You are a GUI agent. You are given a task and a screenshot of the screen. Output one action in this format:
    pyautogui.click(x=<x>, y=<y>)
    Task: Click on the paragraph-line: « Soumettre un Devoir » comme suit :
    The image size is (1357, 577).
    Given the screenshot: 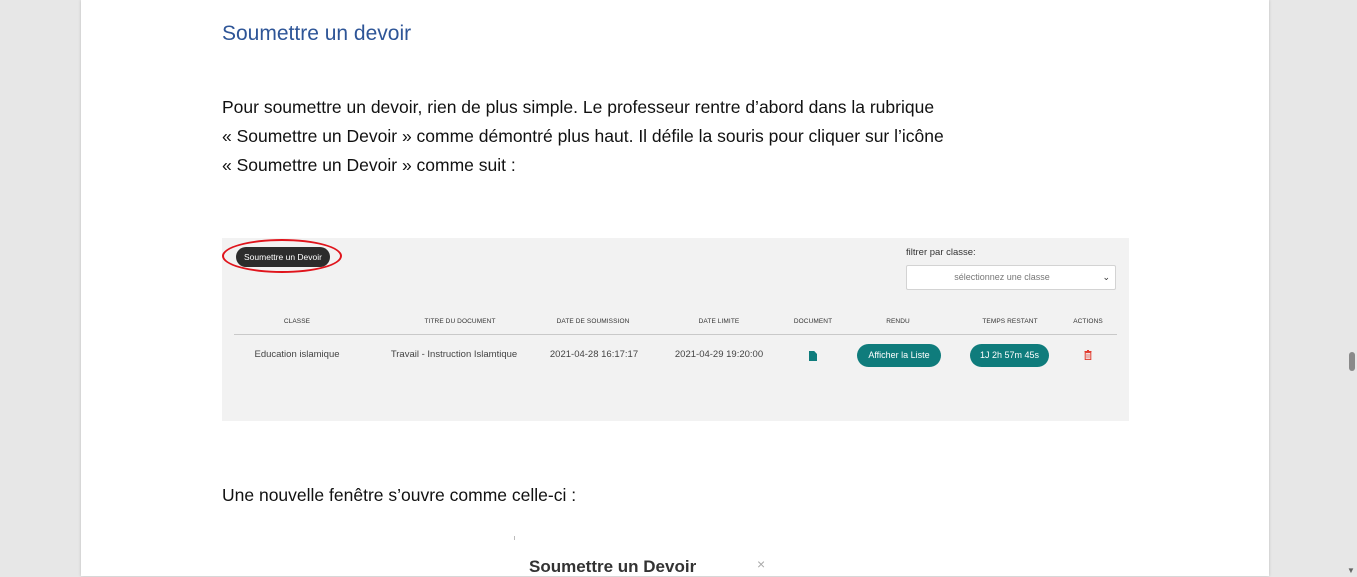 What is the action you would take?
    pyautogui.click(x=369, y=165)
    